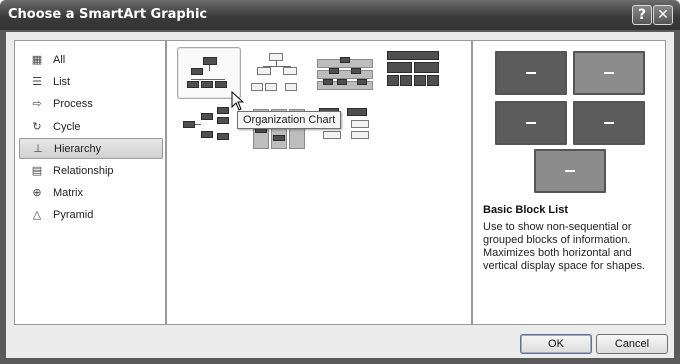  What do you see at coordinates (91, 192) in the screenshot?
I see `category-matrix: ⊕ Matrix` at bounding box center [91, 192].